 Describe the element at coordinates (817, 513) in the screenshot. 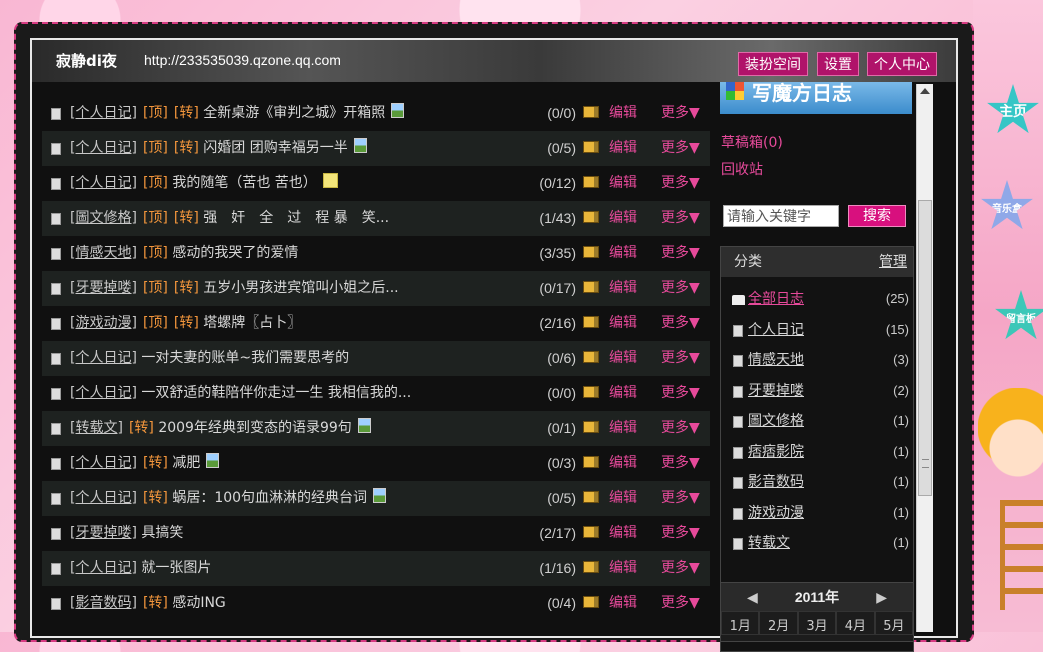

I see `category-item: 游戏动漫 (1)` at that location.